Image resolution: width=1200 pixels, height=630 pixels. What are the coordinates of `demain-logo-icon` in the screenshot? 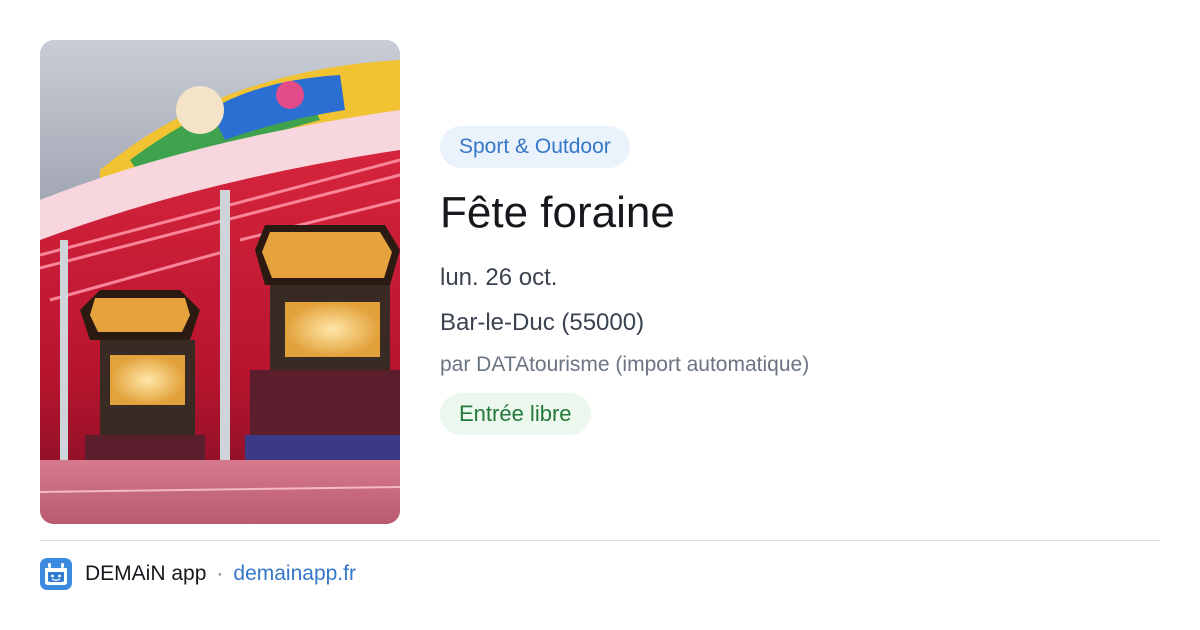 It's located at (56, 574).